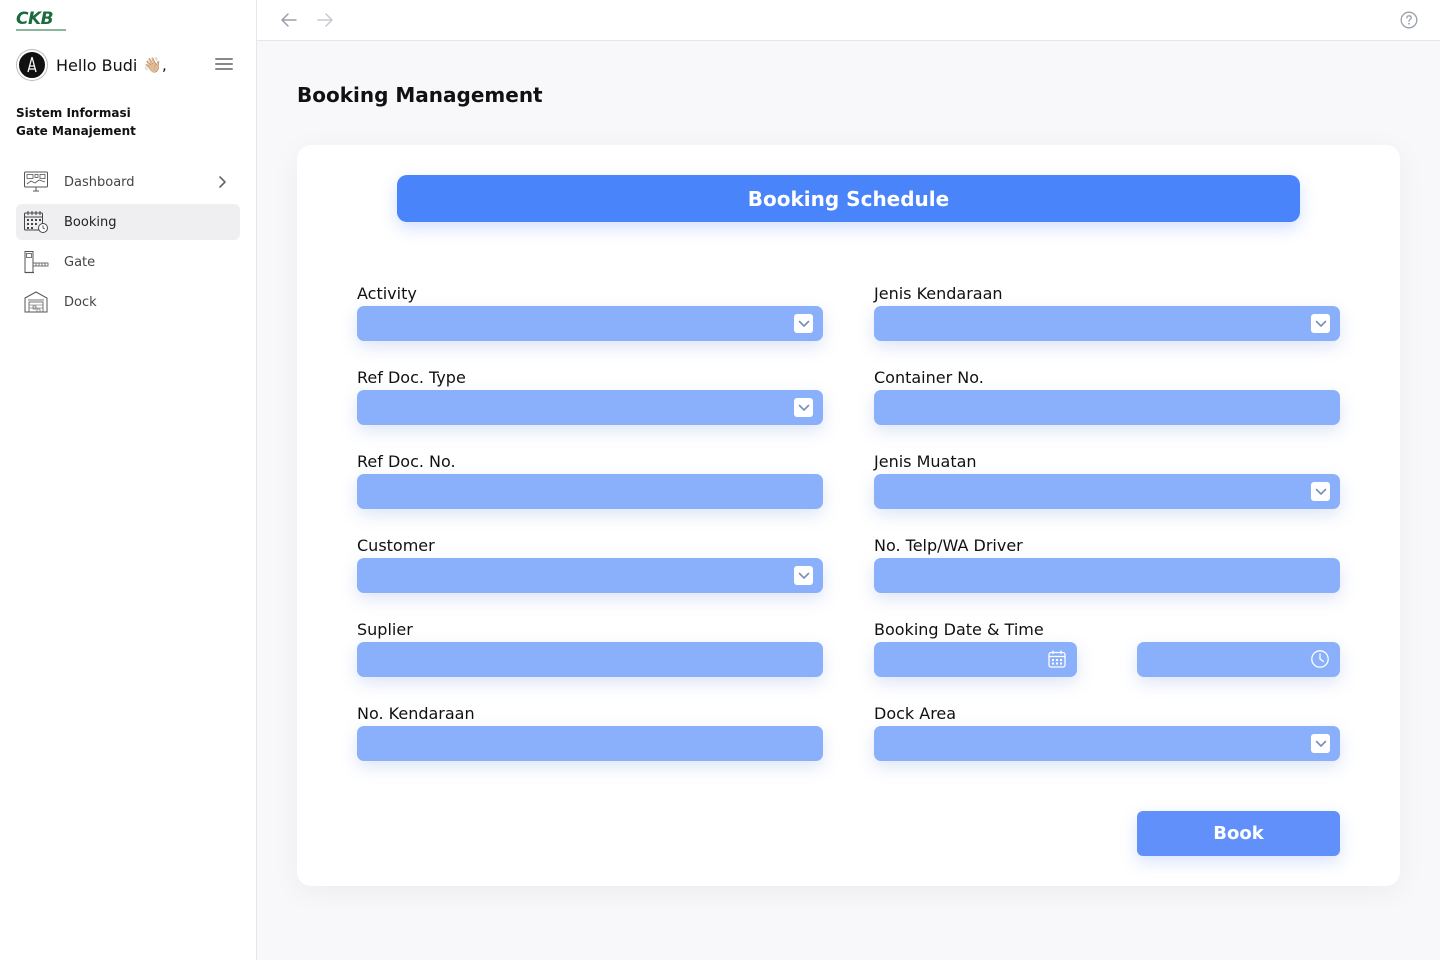  I want to click on load-type-label: Jenis Muatan, so click(925, 461).